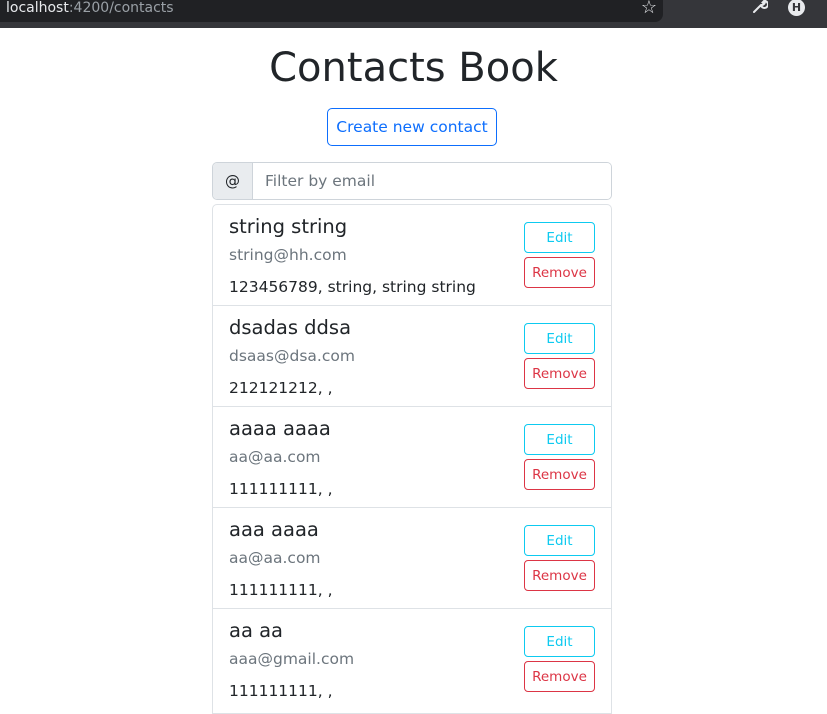 This screenshot has width=827, height=714. I want to click on contact-name: aaaa aaaa, so click(280, 428).